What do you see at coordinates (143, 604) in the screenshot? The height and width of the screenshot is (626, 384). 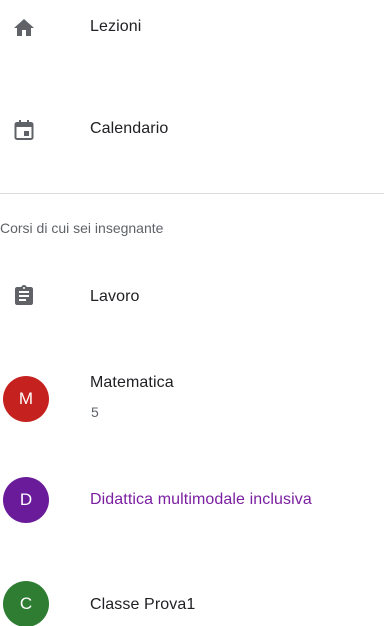 I see `course-name: Classe Prova1` at bounding box center [143, 604].